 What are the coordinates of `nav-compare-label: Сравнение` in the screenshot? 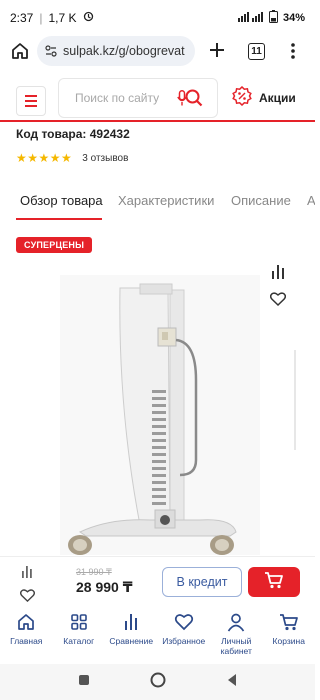 It's located at (131, 641).